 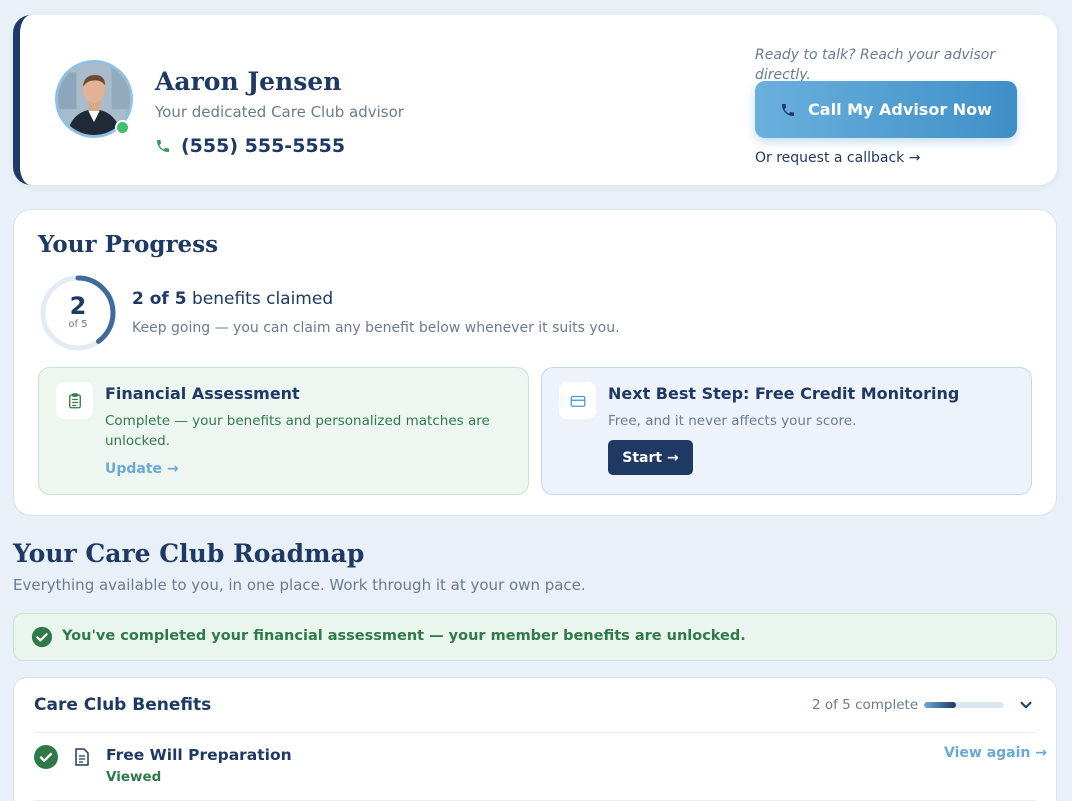 What do you see at coordinates (78, 324) in the screenshot?
I see `progress-ring-of: of 5` at bounding box center [78, 324].